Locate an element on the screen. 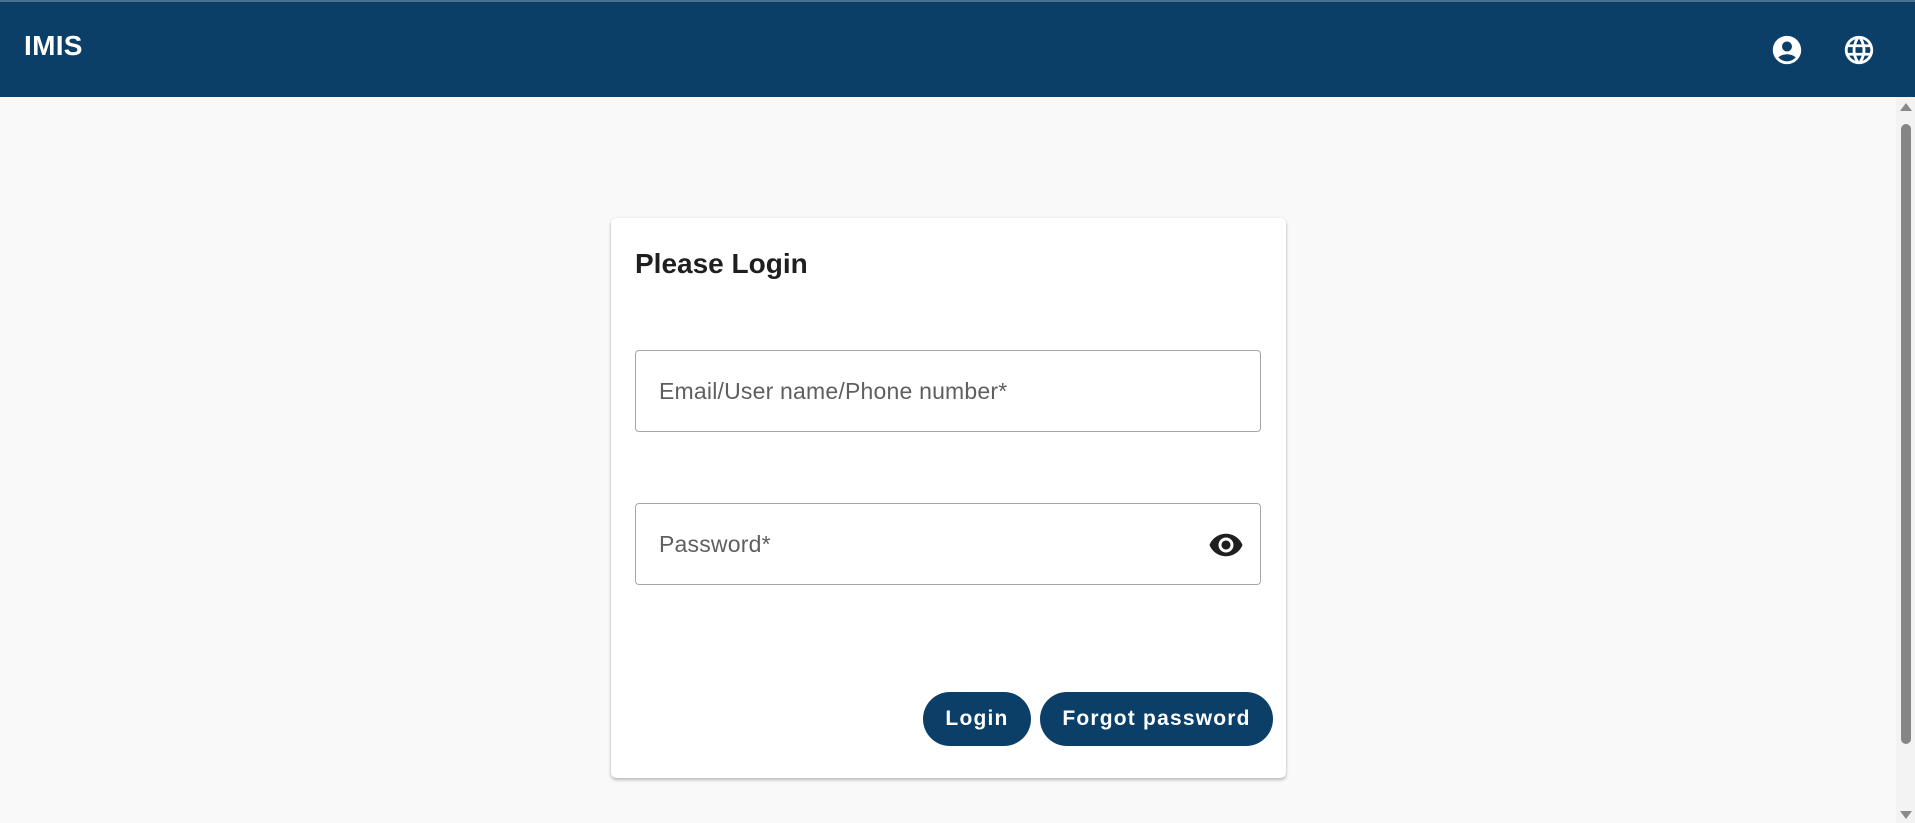 The image size is (1915, 823). eye-icon is located at coordinates (1226, 545).